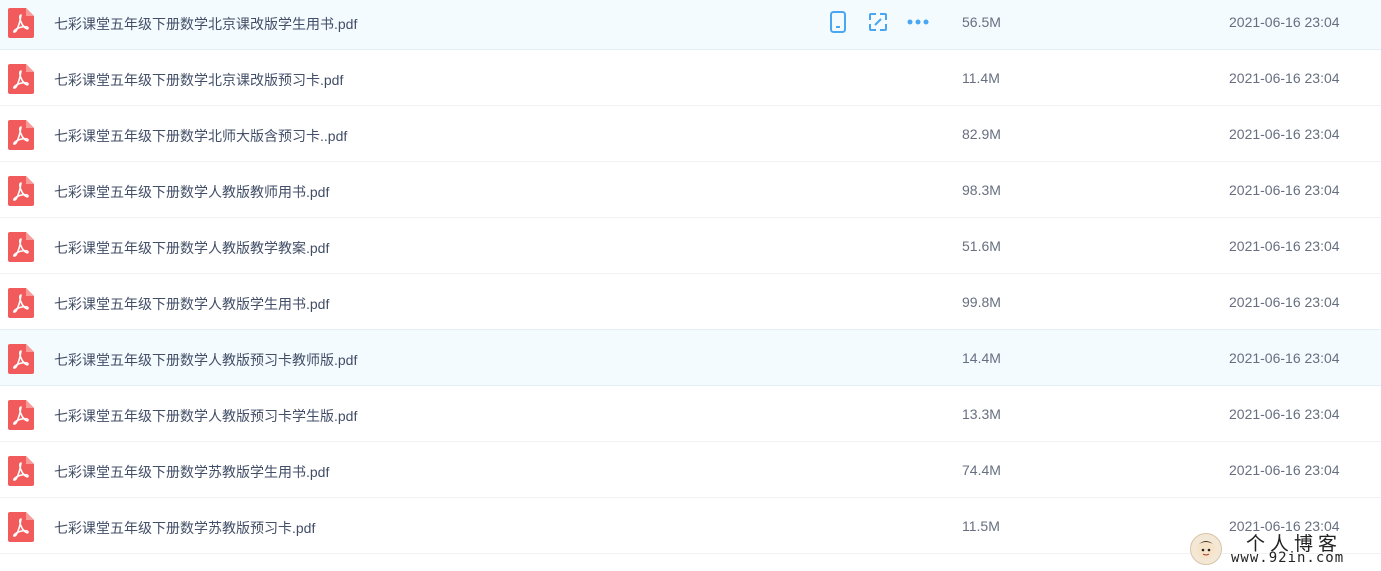 This screenshot has width=1381, height=571. What do you see at coordinates (981, 246) in the screenshot?
I see `file-size: 51.6M` at bounding box center [981, 246].